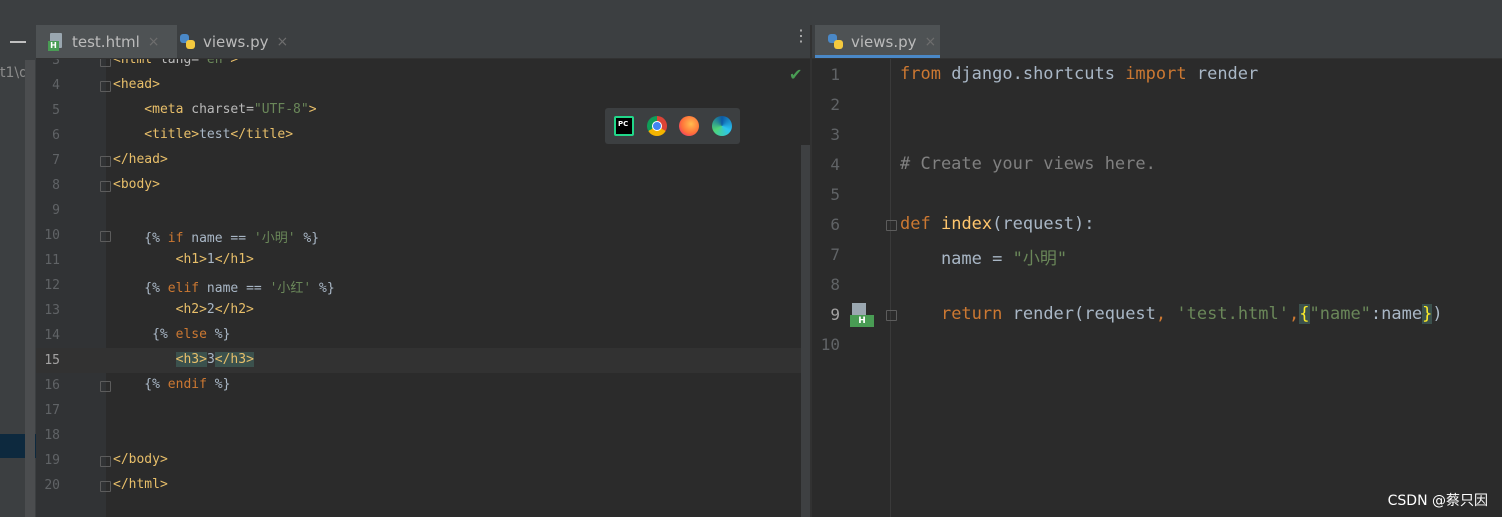 The width and height of the screenshot is (1502, 517). Describe the element at coordinates (1222, 74) in the screenshot. I see `code-token: render` at that location.